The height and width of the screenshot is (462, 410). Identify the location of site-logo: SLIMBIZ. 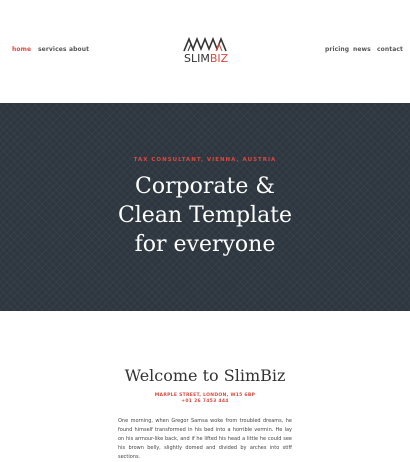
(205, 52).